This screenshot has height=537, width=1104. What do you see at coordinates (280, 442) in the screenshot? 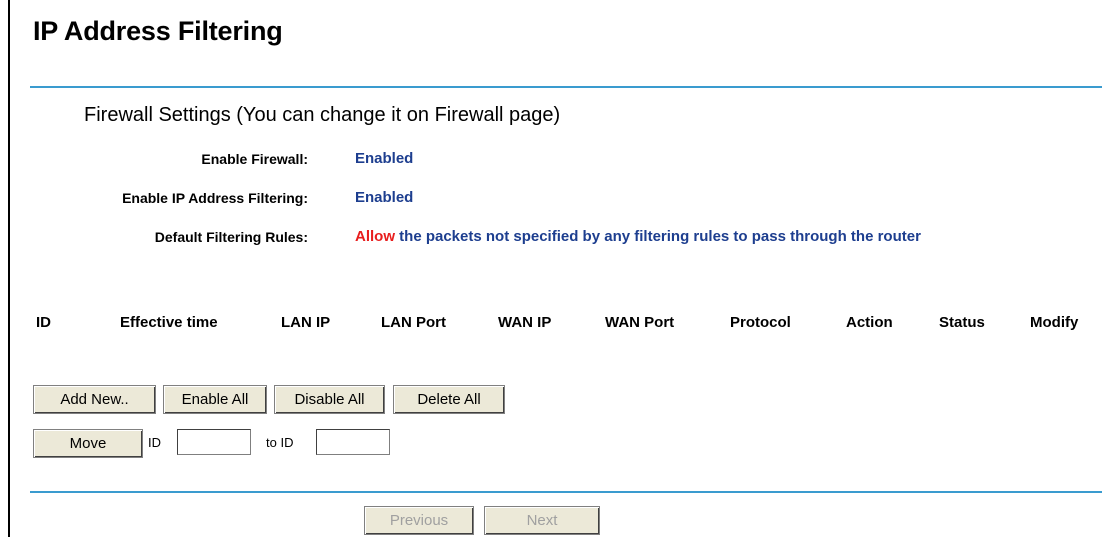
I see `move-to-id-label: to ID` at bounding box center [280, 442].